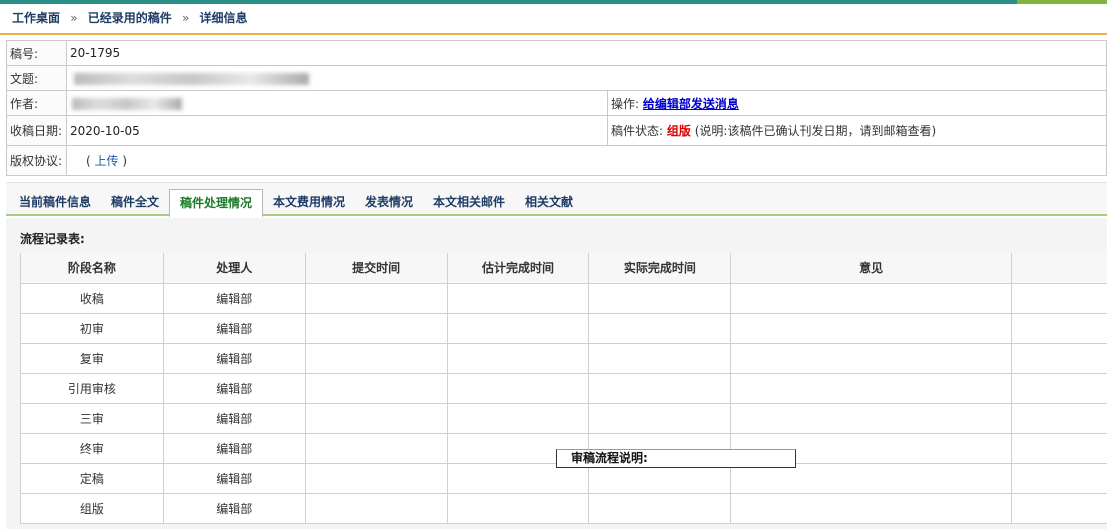  What do you see at coordinates (135, 202) in the screenshot?
I see `tab-full-text: 稿件全文` at bounding box center [135, 202].